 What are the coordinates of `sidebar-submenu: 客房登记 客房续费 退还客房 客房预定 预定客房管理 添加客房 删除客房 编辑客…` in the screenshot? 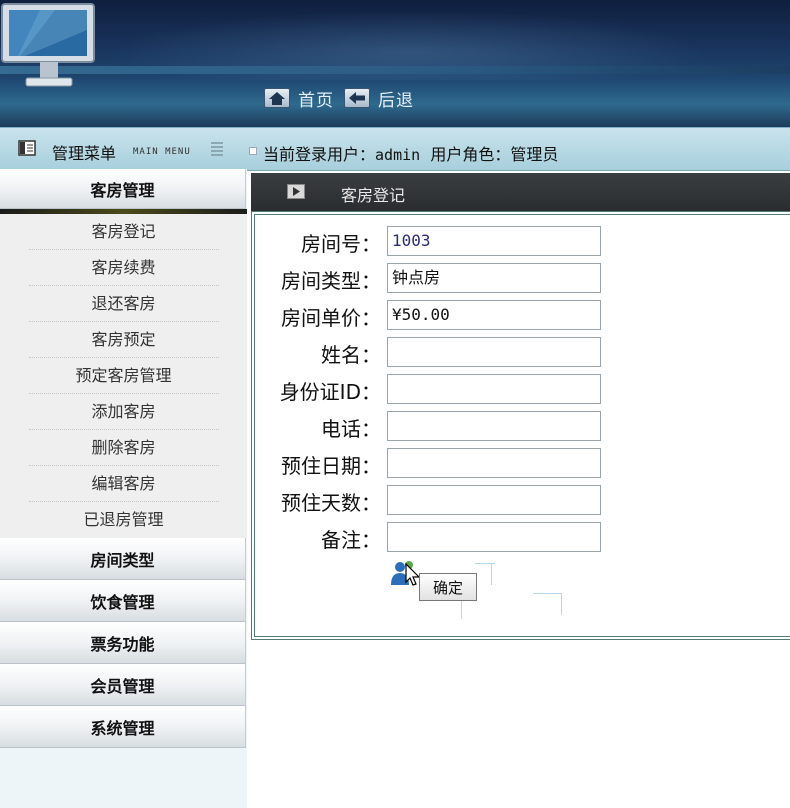 It's located at (123, 376).